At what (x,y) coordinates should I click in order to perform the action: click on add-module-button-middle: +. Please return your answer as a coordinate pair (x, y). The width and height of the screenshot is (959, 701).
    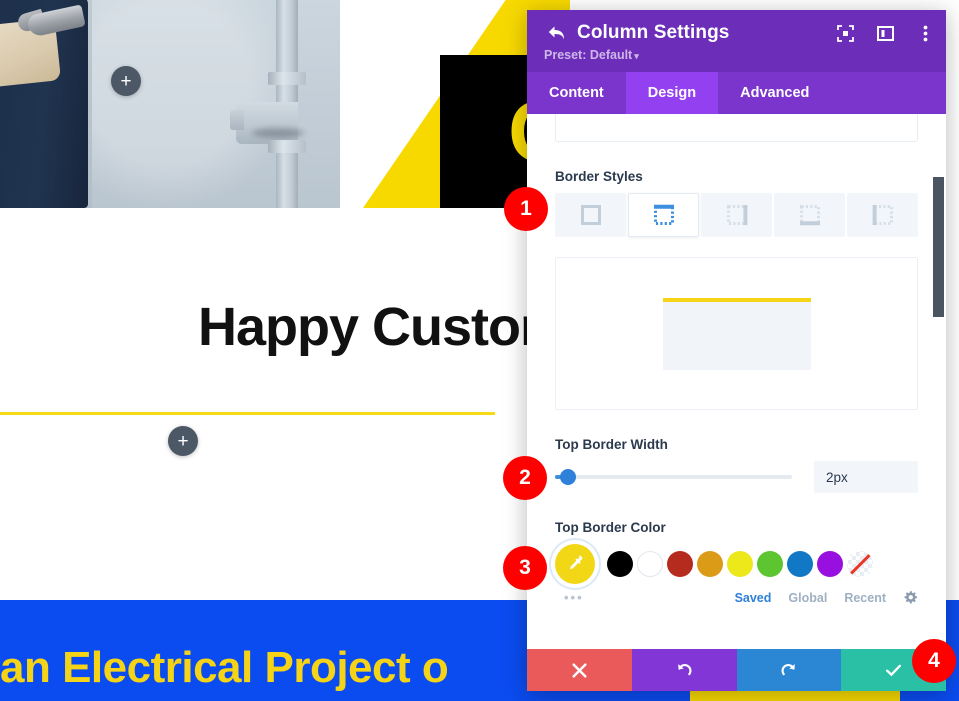
    Looking at the image, I should click on (183, 441).